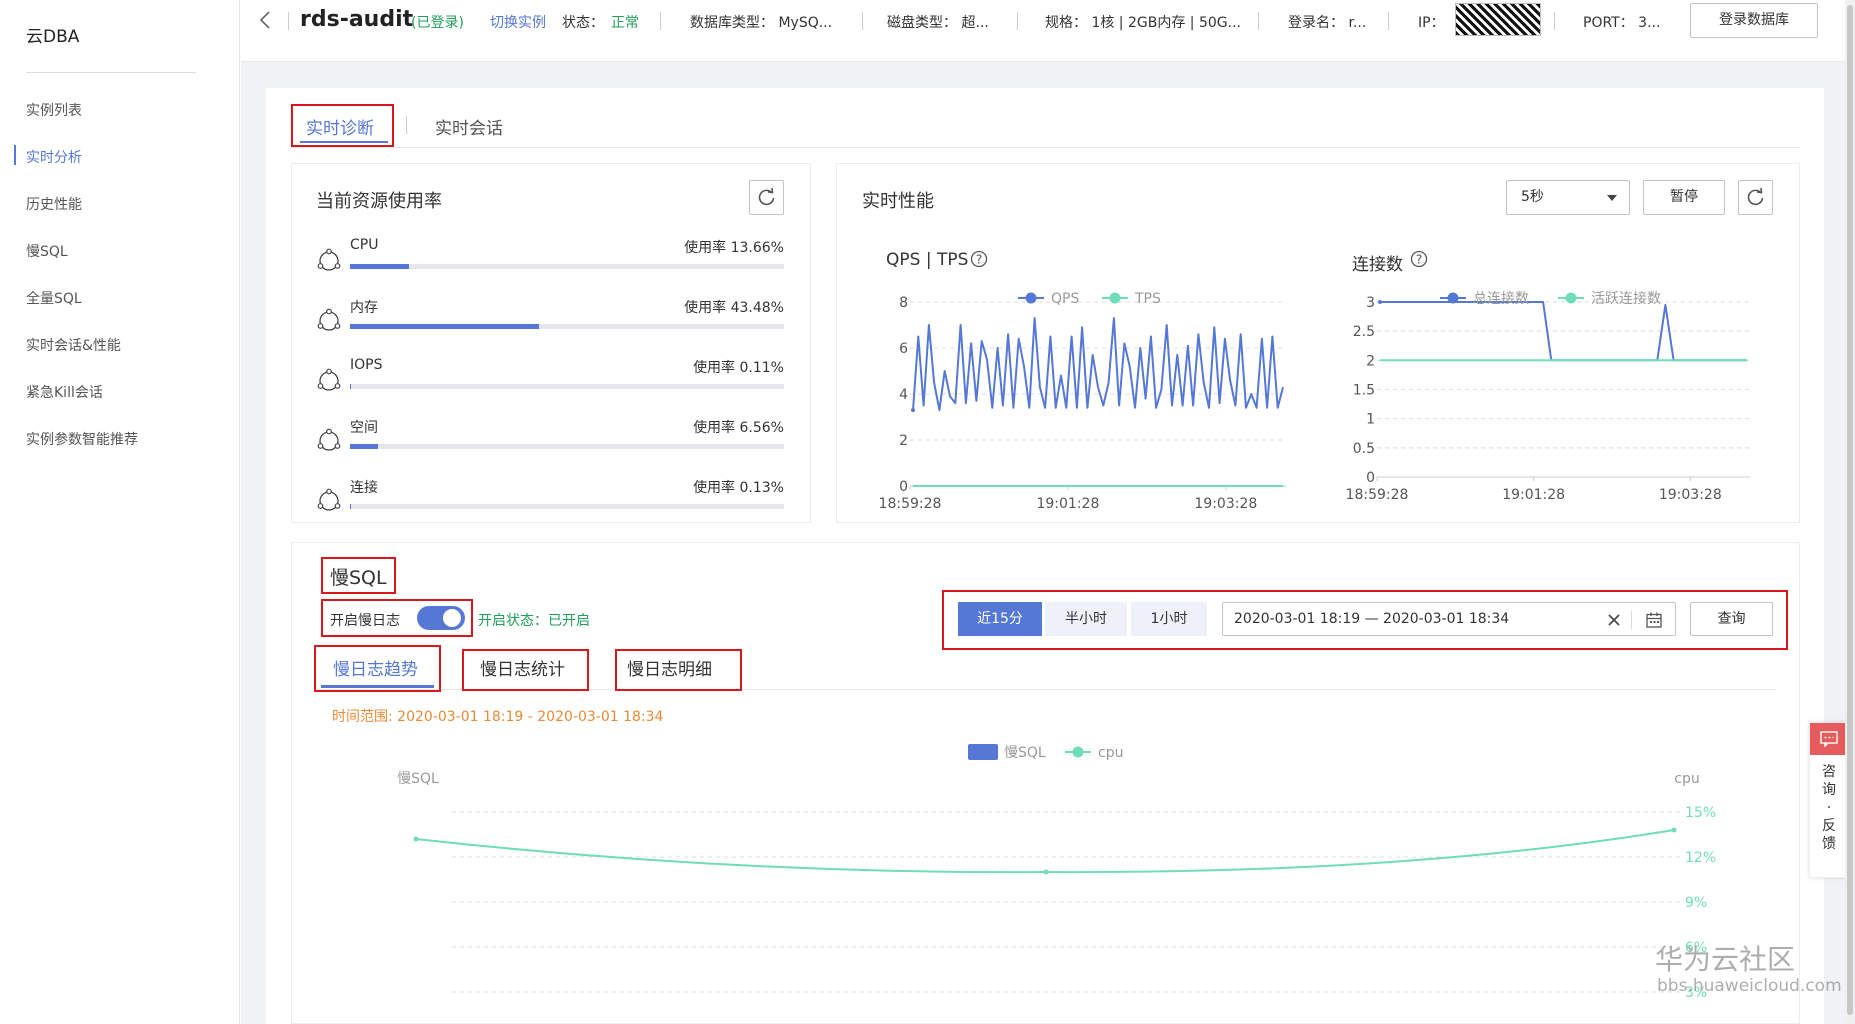 The width and height of the screenshot is (1855, 1024). I want to click on range-1hour-button: 1小时, so click(1169, 619).